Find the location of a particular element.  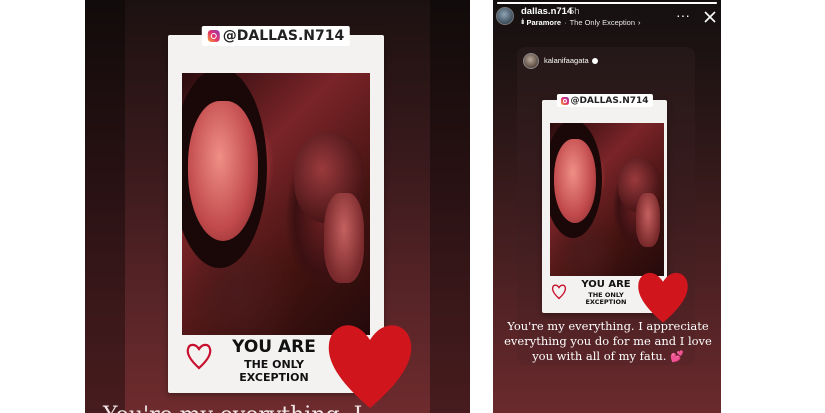

shared-handle-tag: @DALLAS.N714 is located at coordinates (604, 100).